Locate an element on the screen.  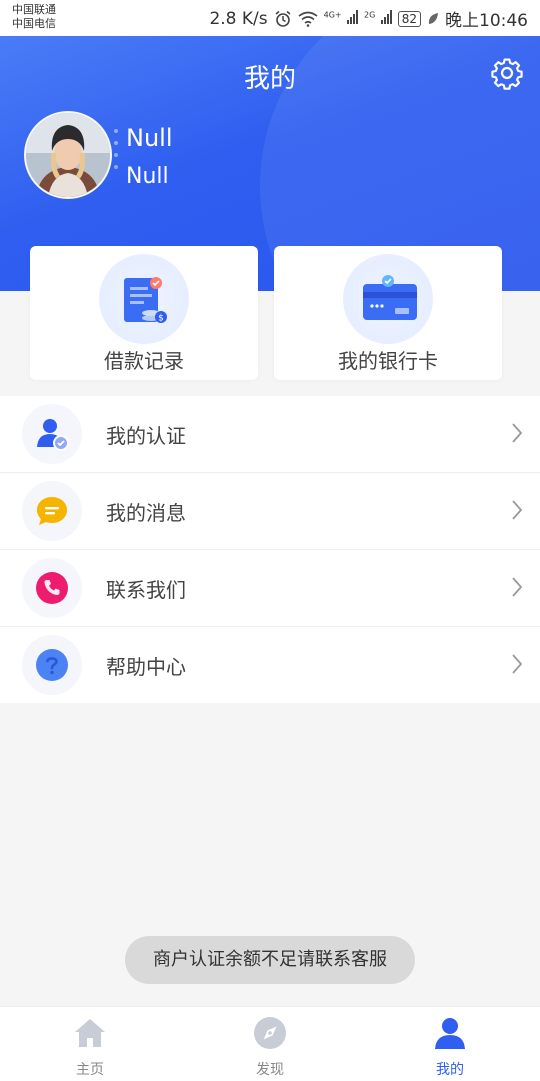
loan-records-illustration: $ is located at coordinates (144, 299).